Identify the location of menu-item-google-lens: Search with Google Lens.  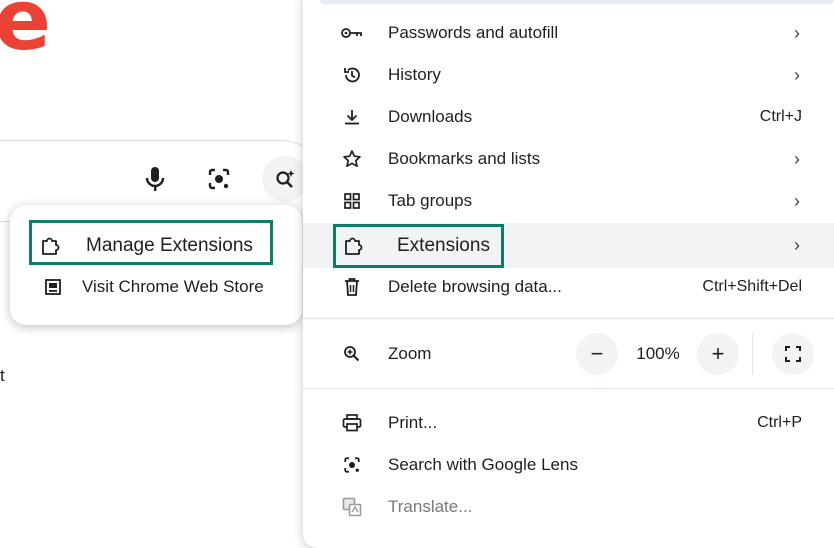
(568, 465).